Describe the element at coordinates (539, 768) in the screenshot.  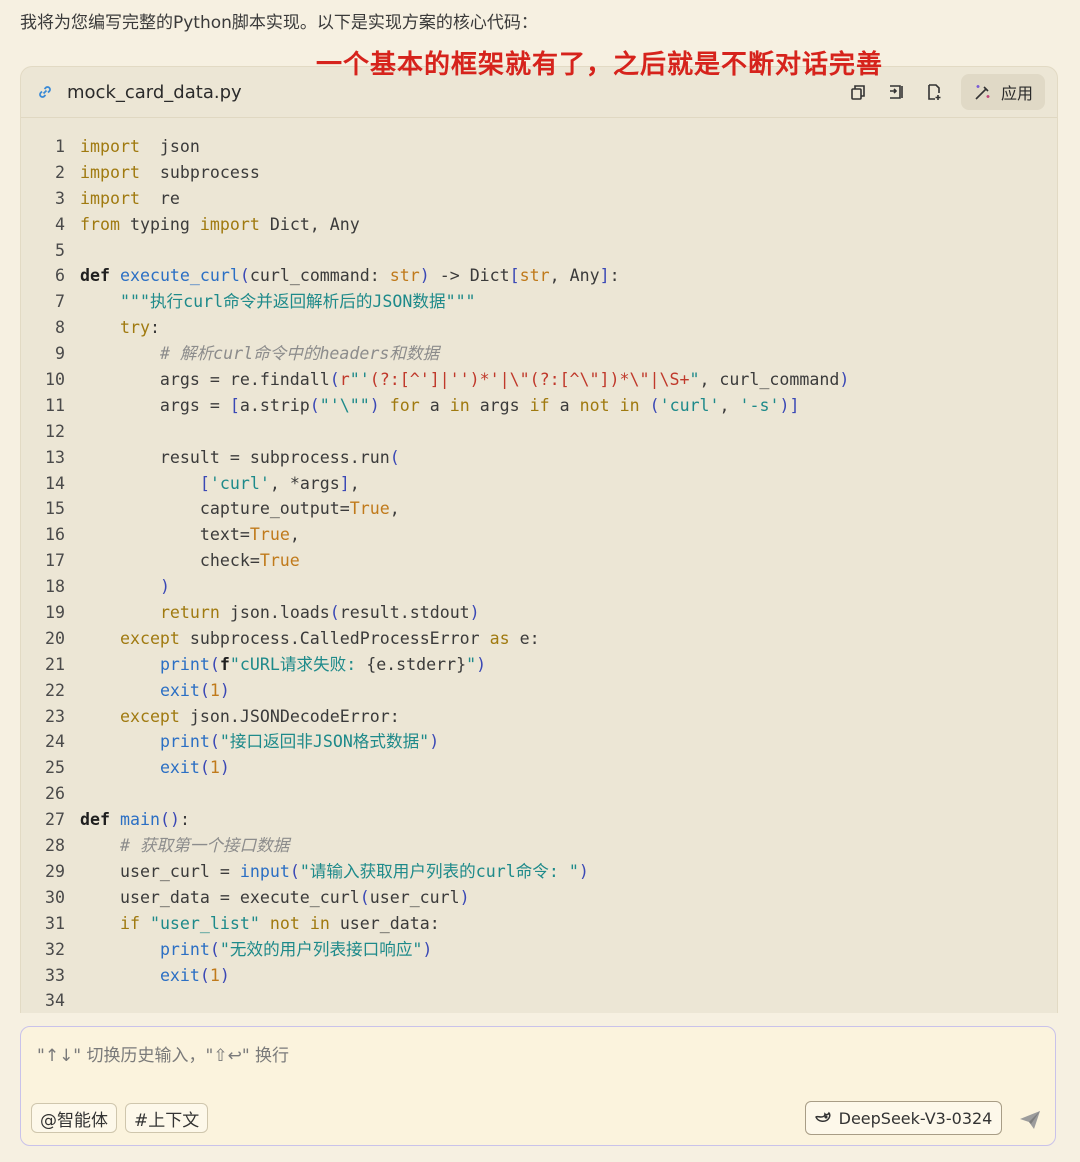
I see `code-line: 25 exit(1)` at that location.